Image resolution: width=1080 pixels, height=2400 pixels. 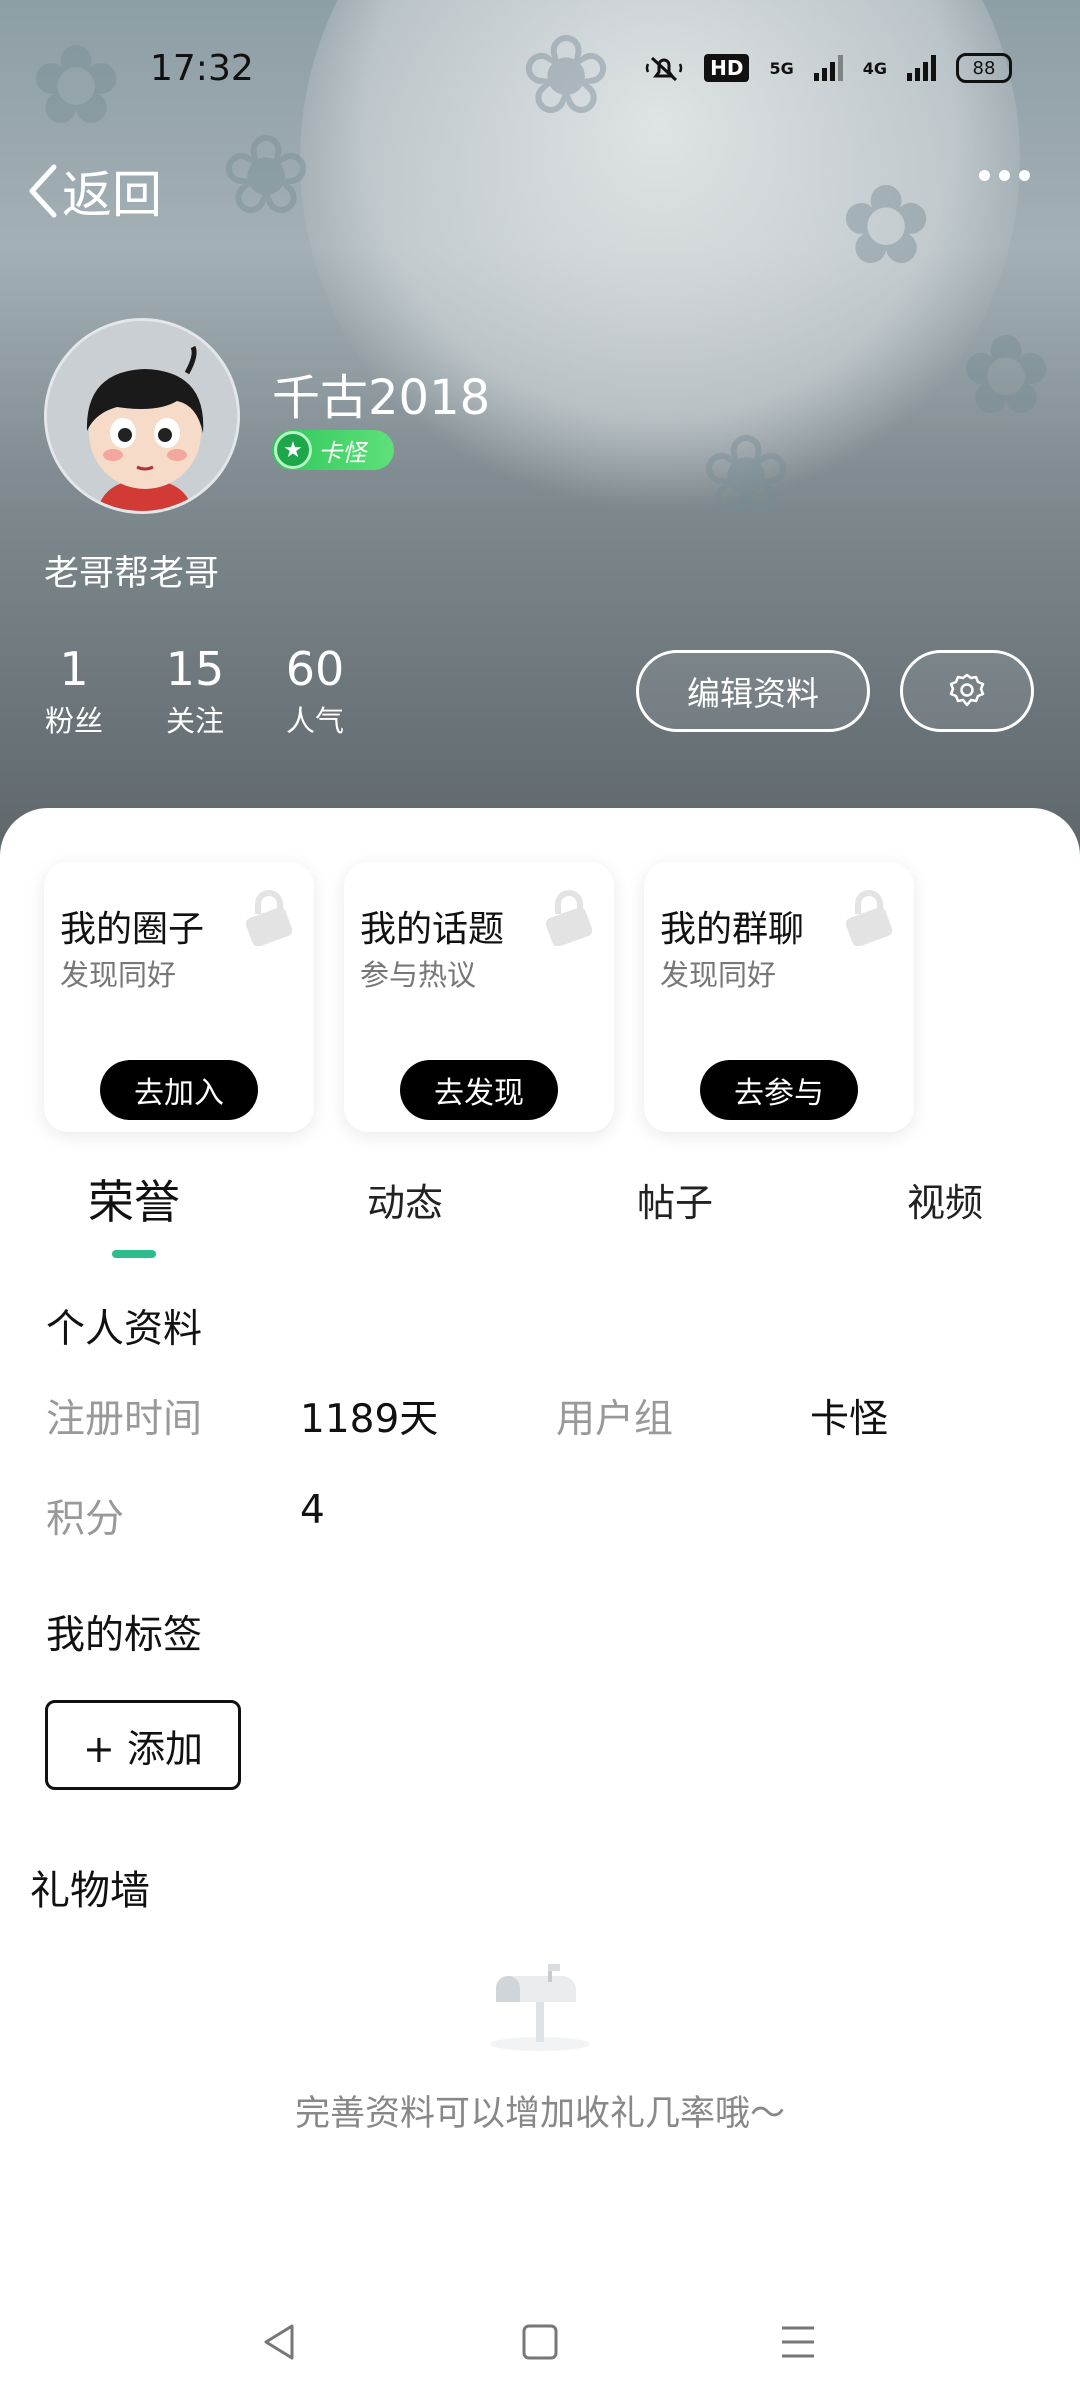 What do you see at coordinates (675, 1199) in the screenshot?
I see `tab-posts: 帖子` at bounding box center [675, 1199].